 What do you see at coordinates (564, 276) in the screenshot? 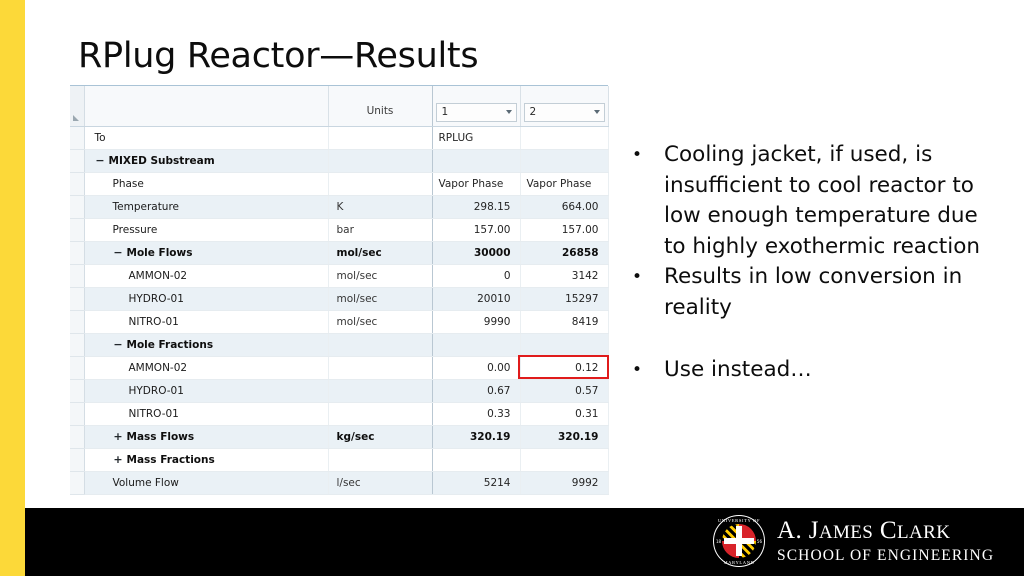
I see `row-value-stream-2: 3142` at bounding box center [564, 276].